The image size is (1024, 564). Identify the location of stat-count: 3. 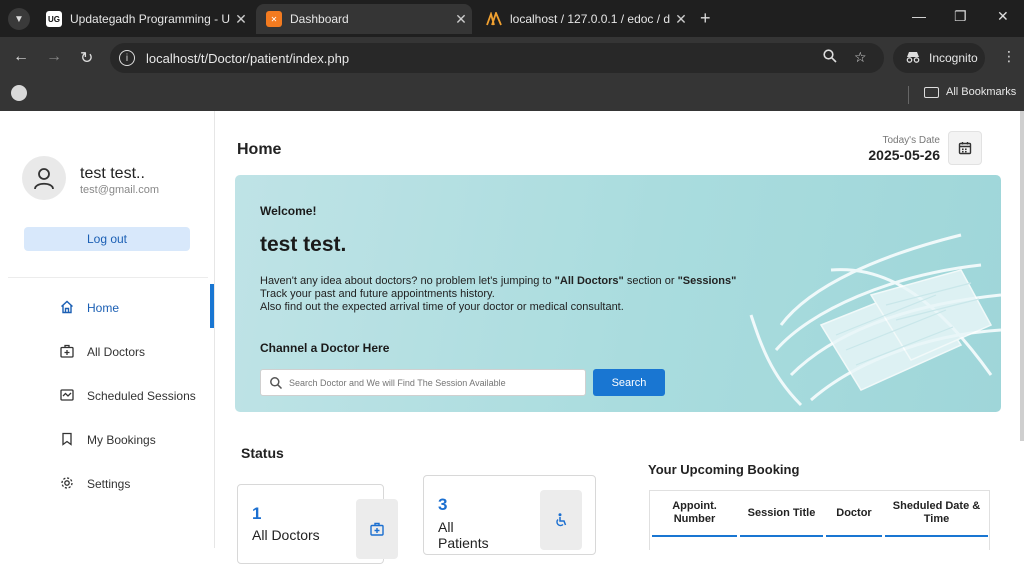
(443, 504).